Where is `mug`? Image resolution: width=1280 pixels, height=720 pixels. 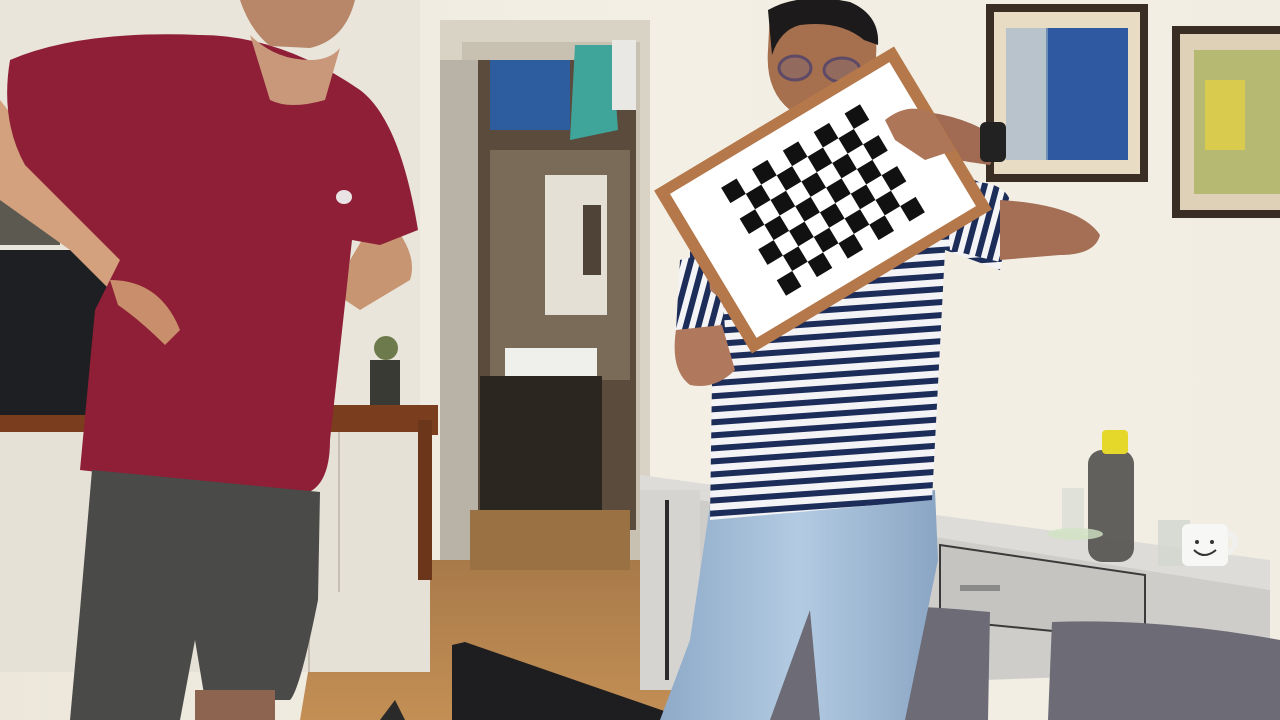
mug is located at coordinates (1210, 545).